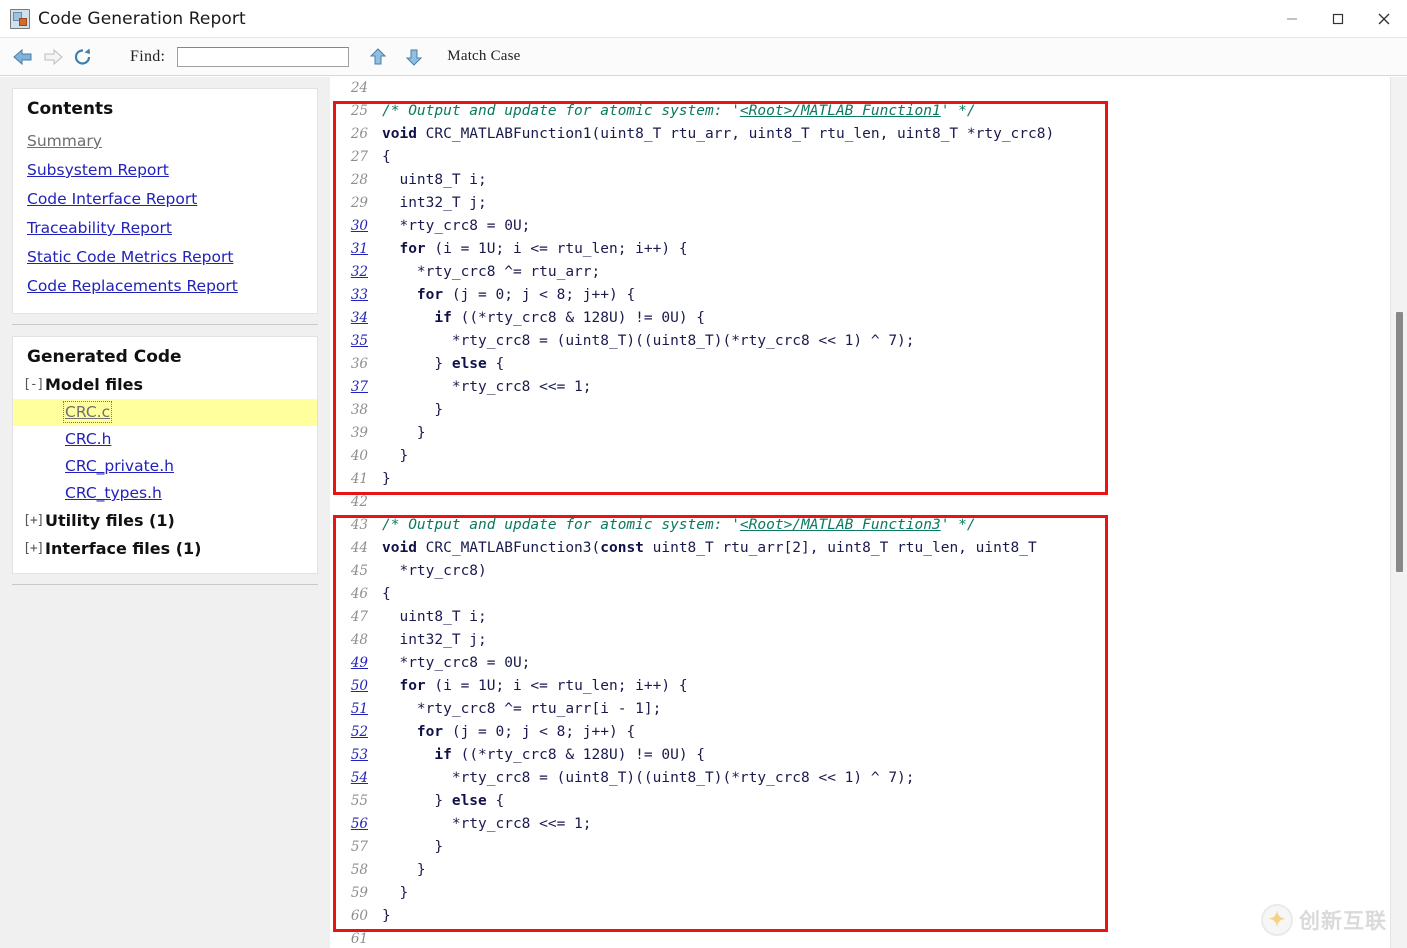 The image size is (1407, 948). What do you see at coordinates (399, 134) in the screenshot?
I see `code-keyword: void` at bounding box center [399, 134].